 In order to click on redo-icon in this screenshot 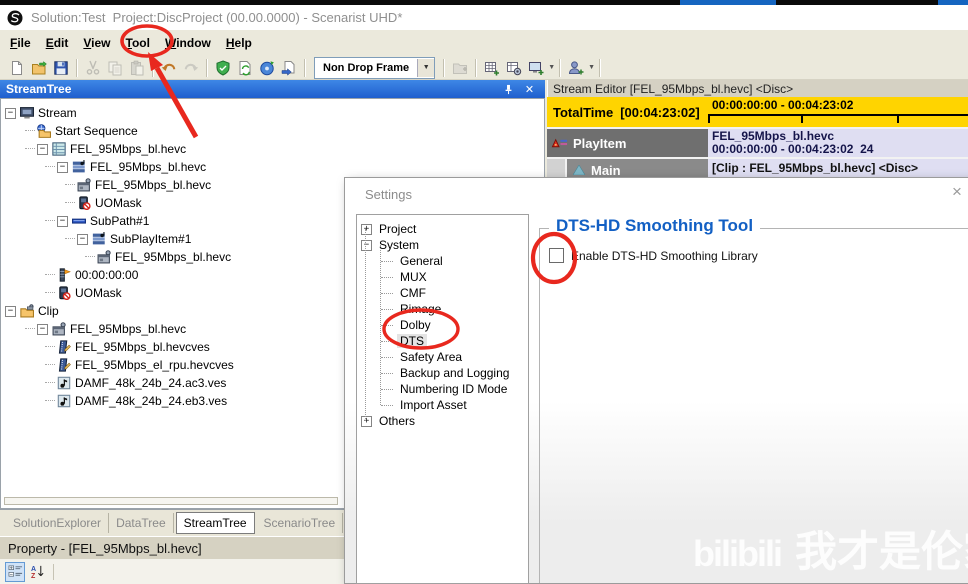, I will do `click(191, 67)`.